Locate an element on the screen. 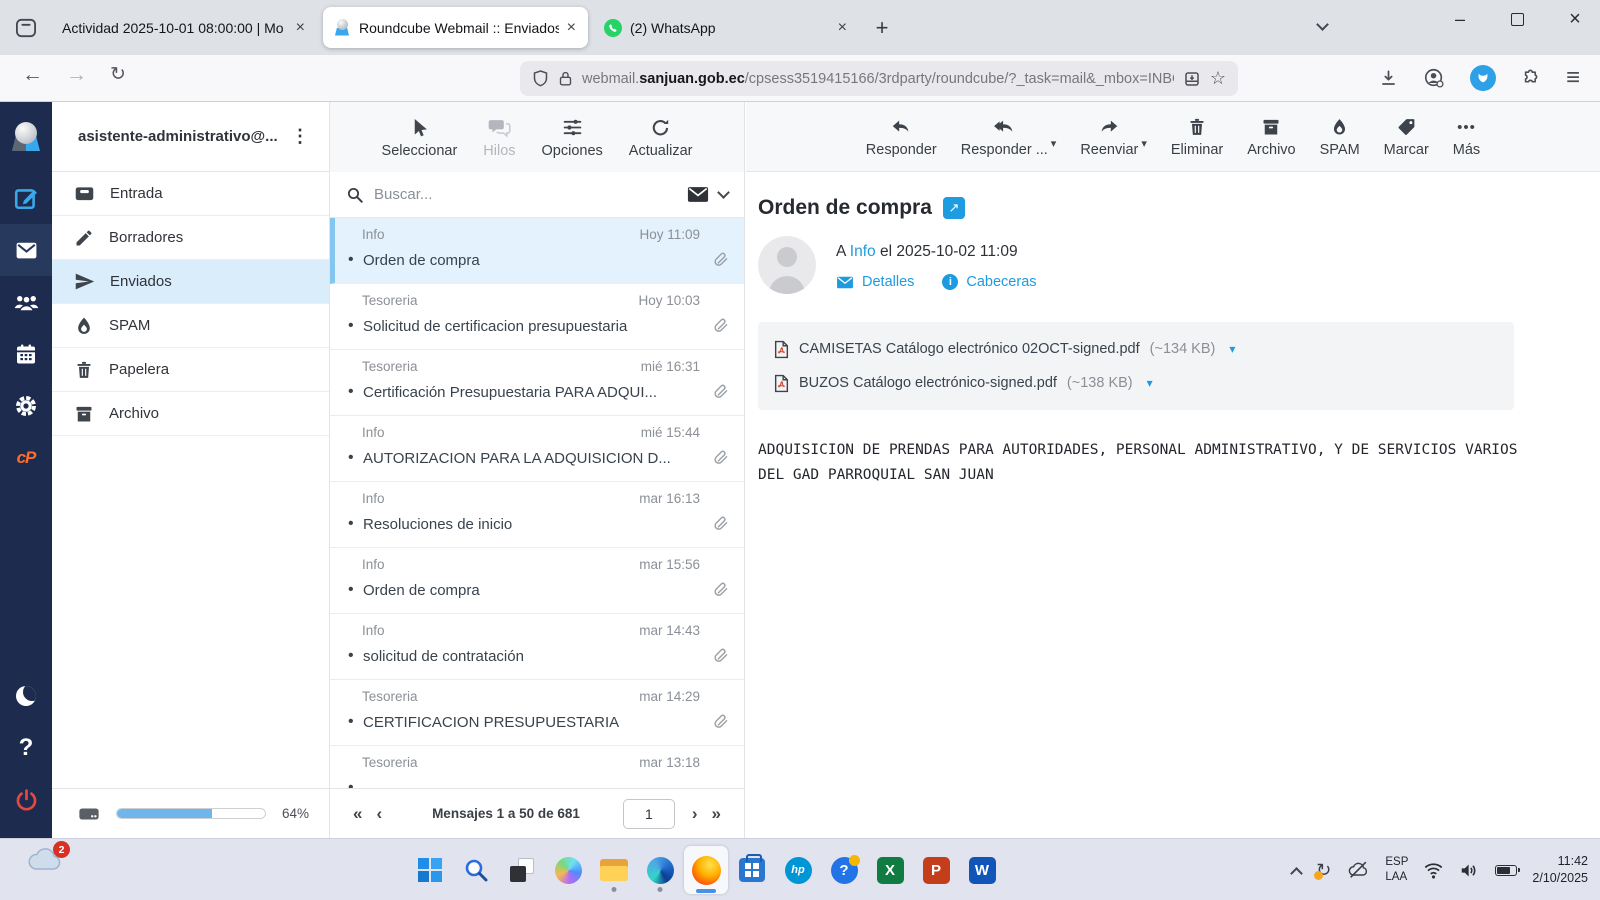 The width and height of the screenshot is (1600, 900). first-page-button: « is located at coordinates (357, 814).